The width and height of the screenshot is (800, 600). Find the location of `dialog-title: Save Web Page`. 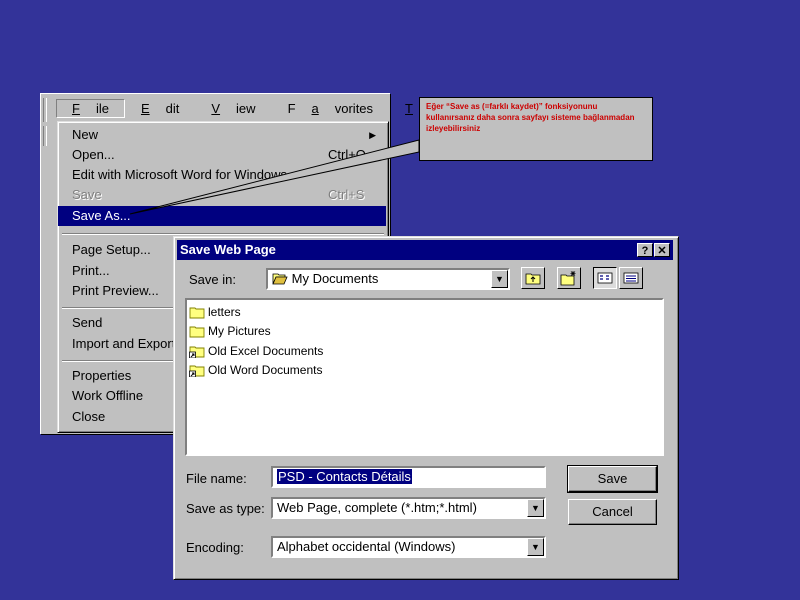

dialog-title: Save Web Page is located at coordinates (228, 249).